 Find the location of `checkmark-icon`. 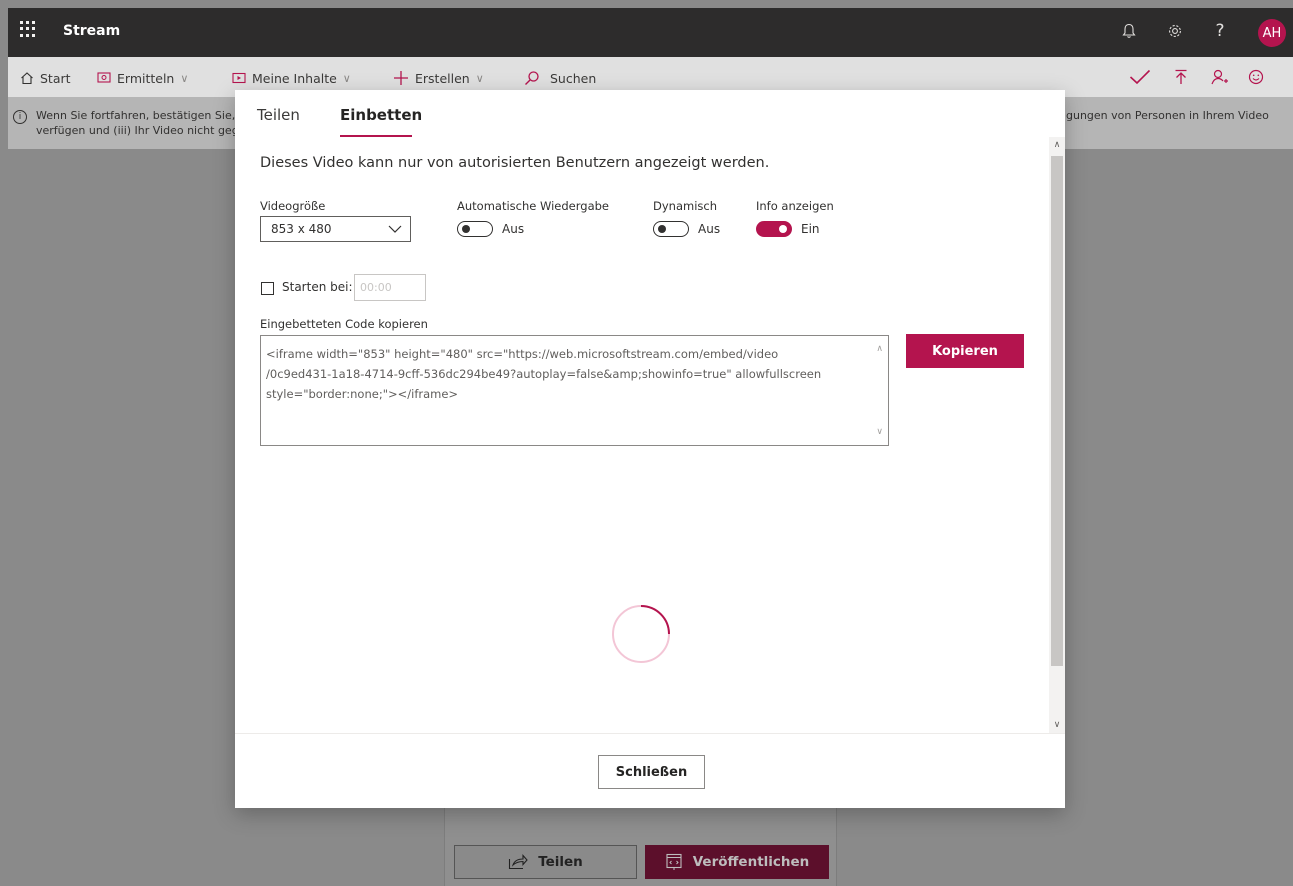

checkmark-icon is located at coordinates (1140, 77).